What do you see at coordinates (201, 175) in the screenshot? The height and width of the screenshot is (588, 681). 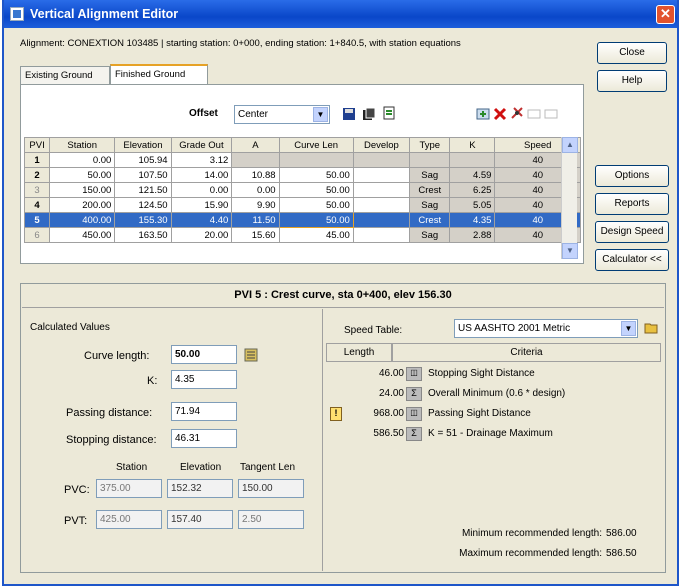 I see `grade-out-cell: 14.00` at bounding box center [201, 175].